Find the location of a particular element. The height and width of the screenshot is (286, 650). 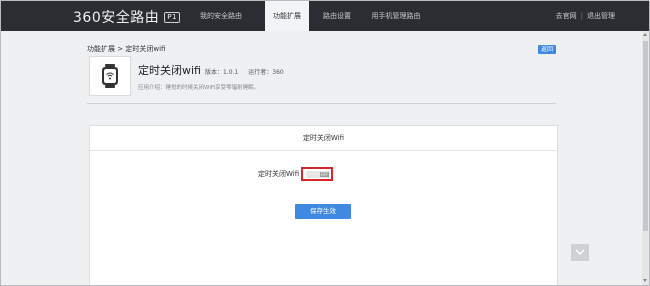

wifi-timer-toggle: OFF is located at coordinates (318, 174).